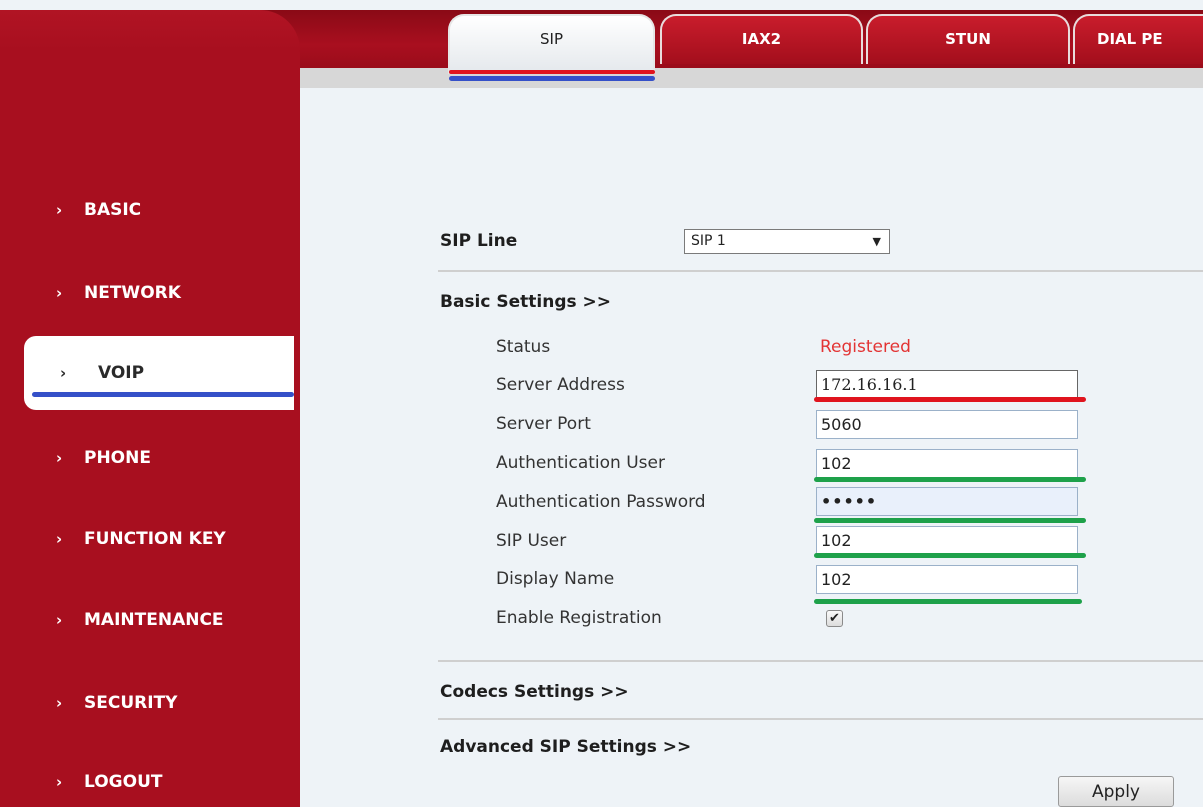  What do you see at coordinates (155, 539) in the screenshot?
I see `sidebar-item-label: FUNCTION KEY` at bounding box center [155, 539].